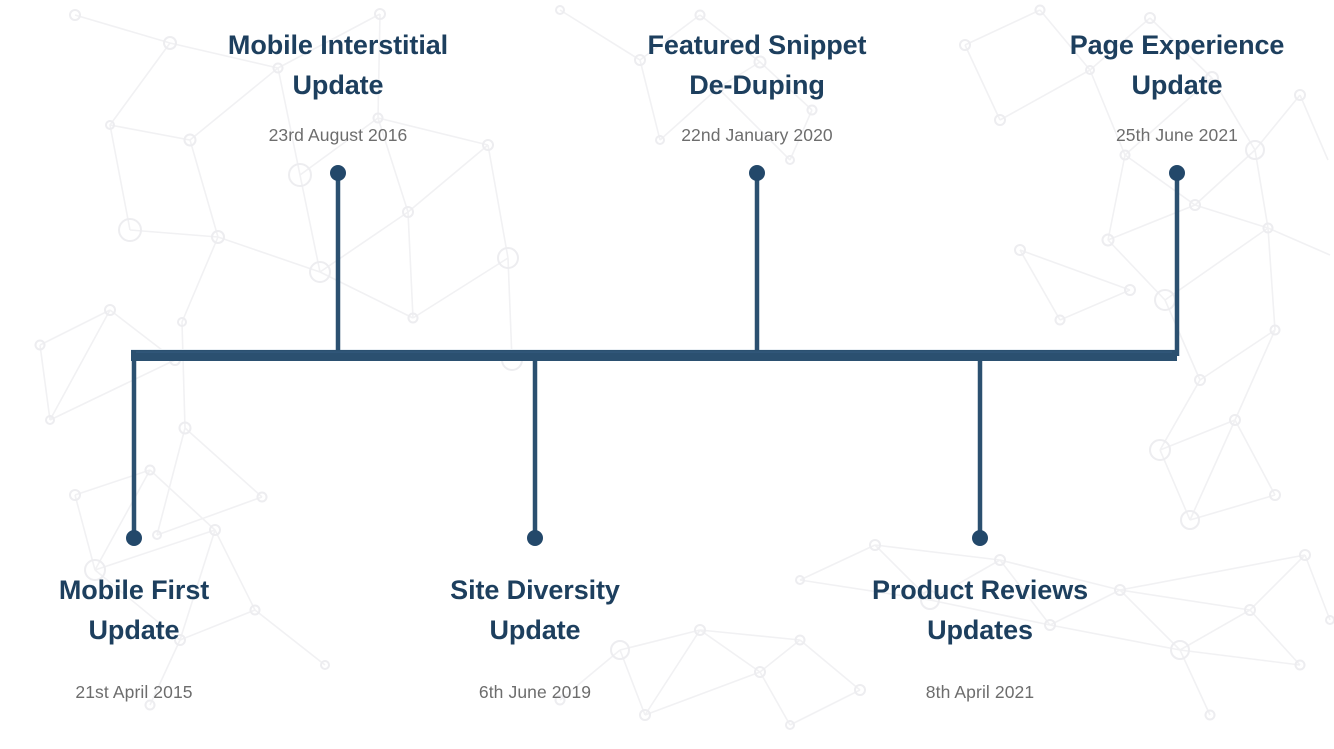 Image resolution: width=1334 pixels, height=749 pixels. I want to click on event-label-page-experience-update: Page Experience Update 25th June 2021, so click(1177, 86).